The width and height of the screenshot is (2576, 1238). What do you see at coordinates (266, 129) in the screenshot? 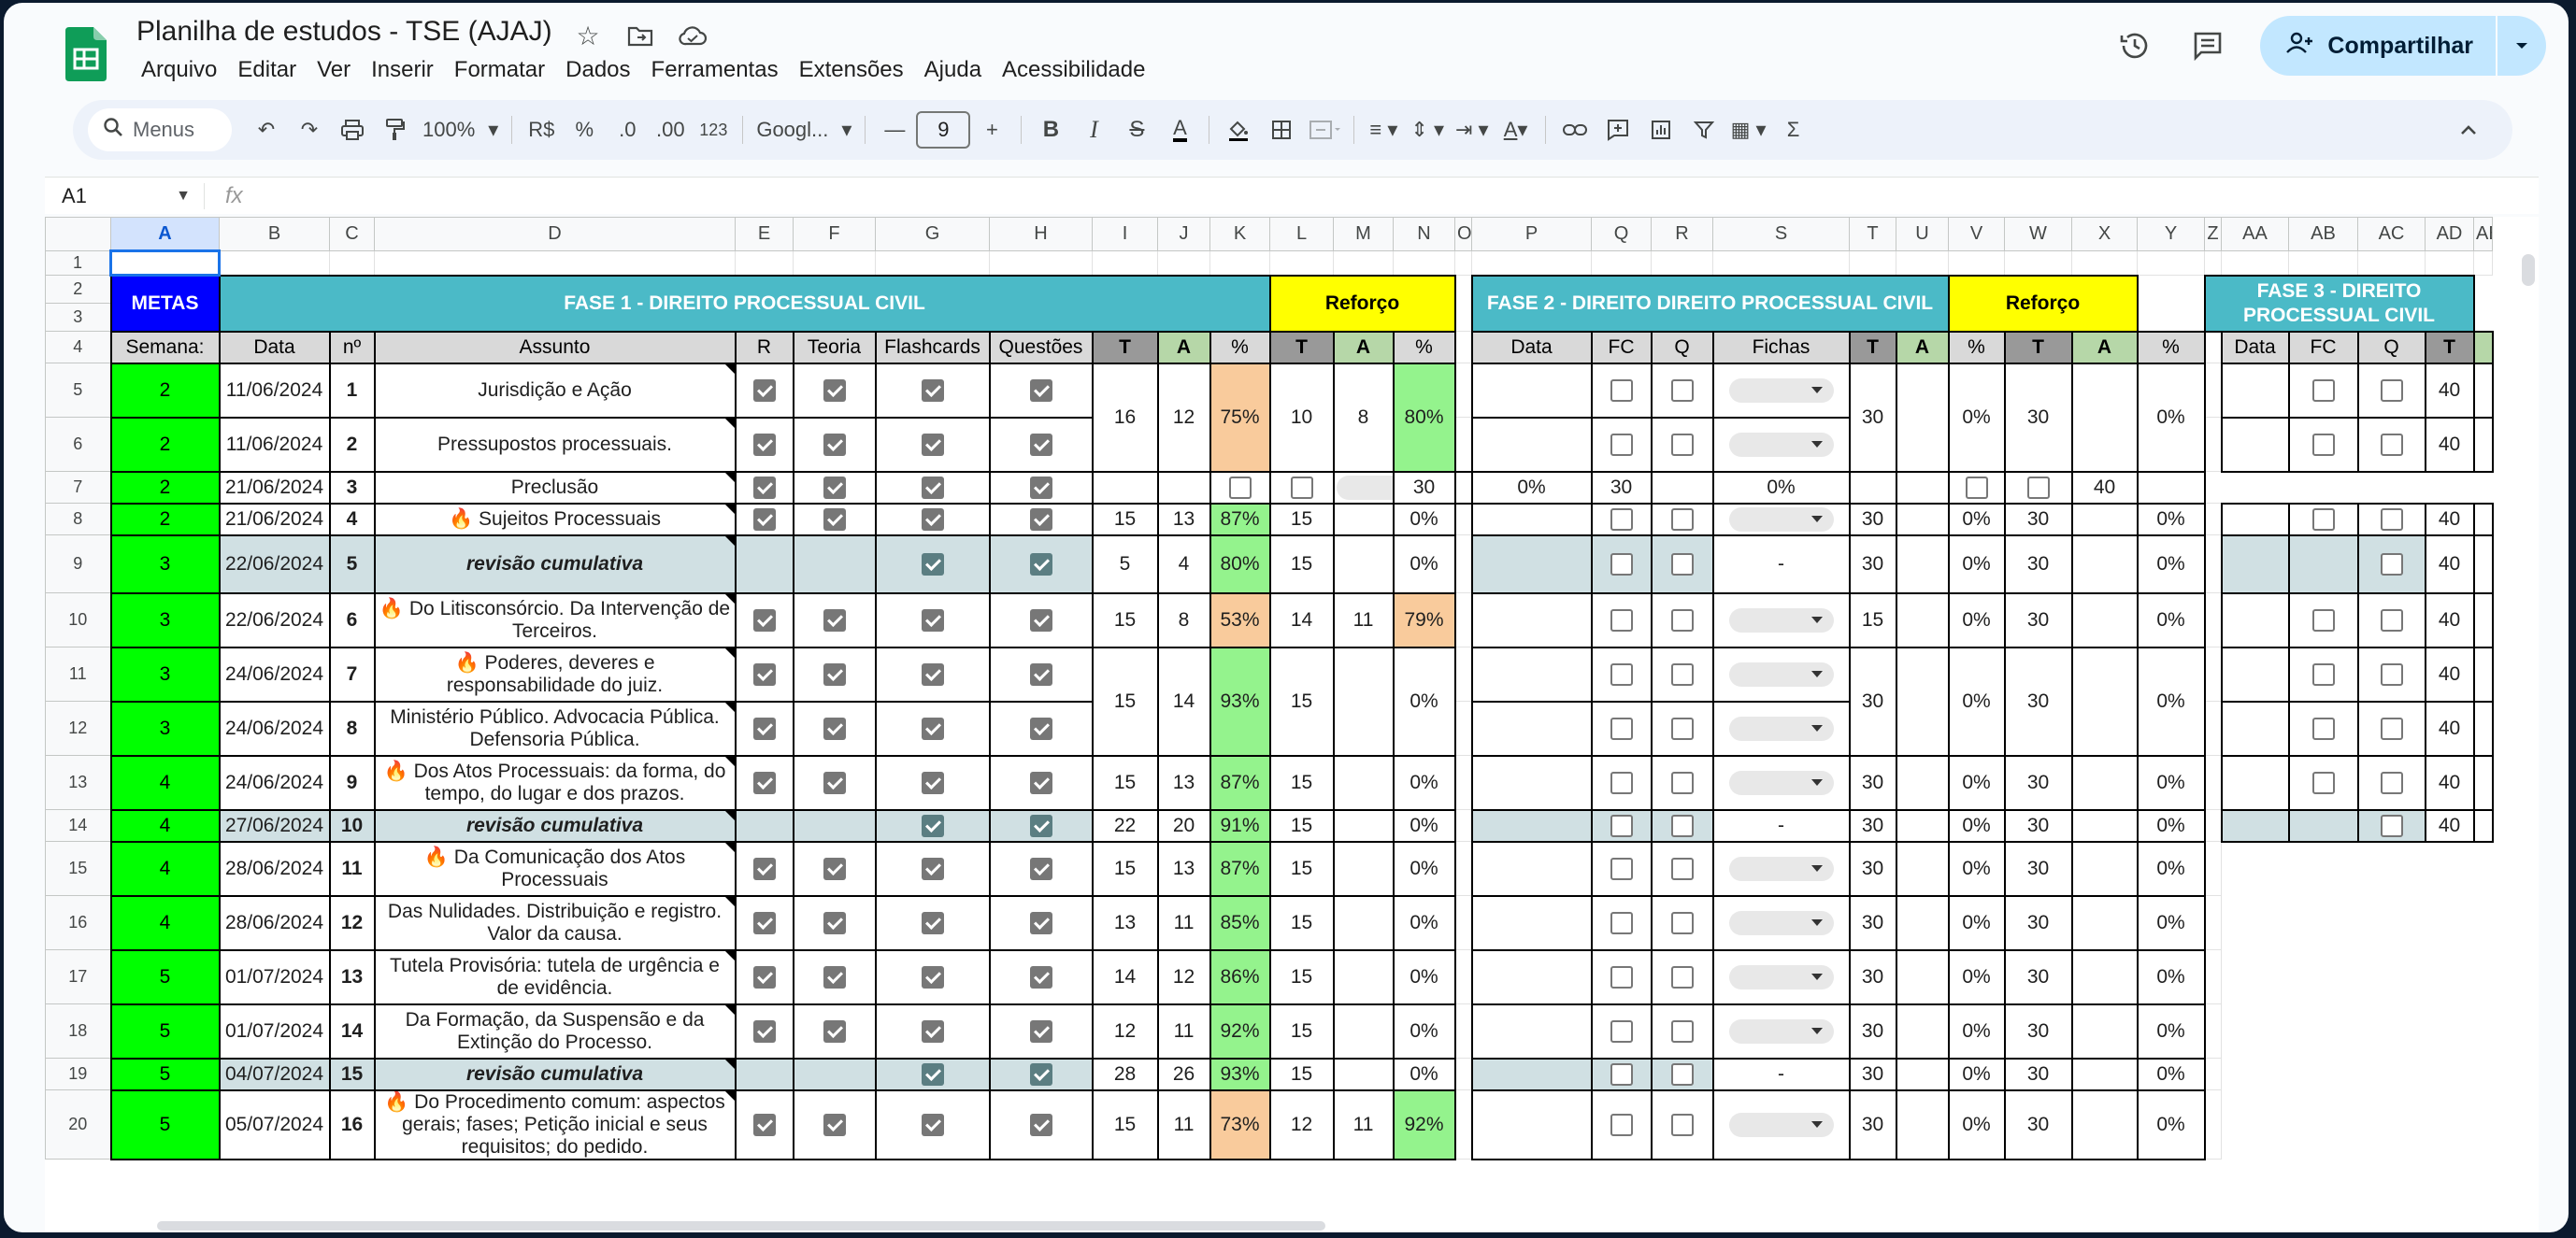
I see `undo-icon: ↶` at bounding box center [266, 129].